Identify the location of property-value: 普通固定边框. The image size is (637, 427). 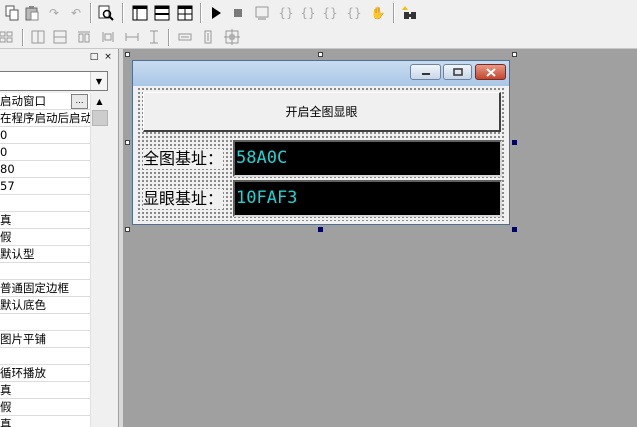
(34, 288).